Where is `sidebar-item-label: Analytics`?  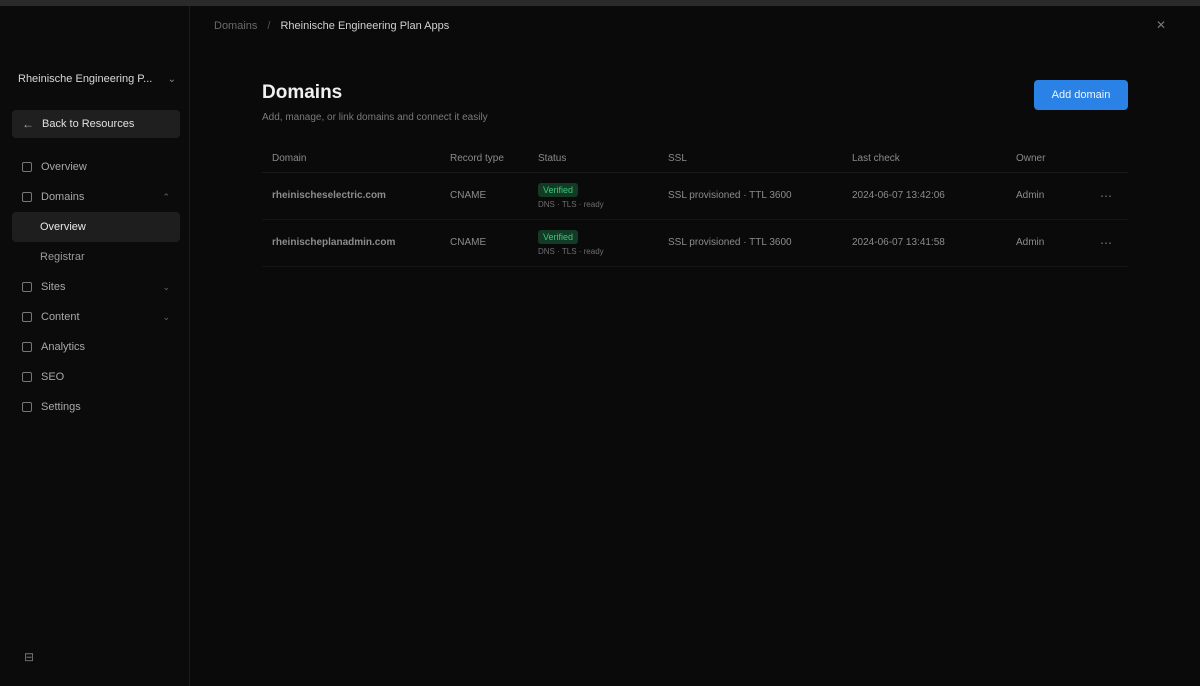 sidebar-item-label: Analytics is located at coordinates (63, 347).